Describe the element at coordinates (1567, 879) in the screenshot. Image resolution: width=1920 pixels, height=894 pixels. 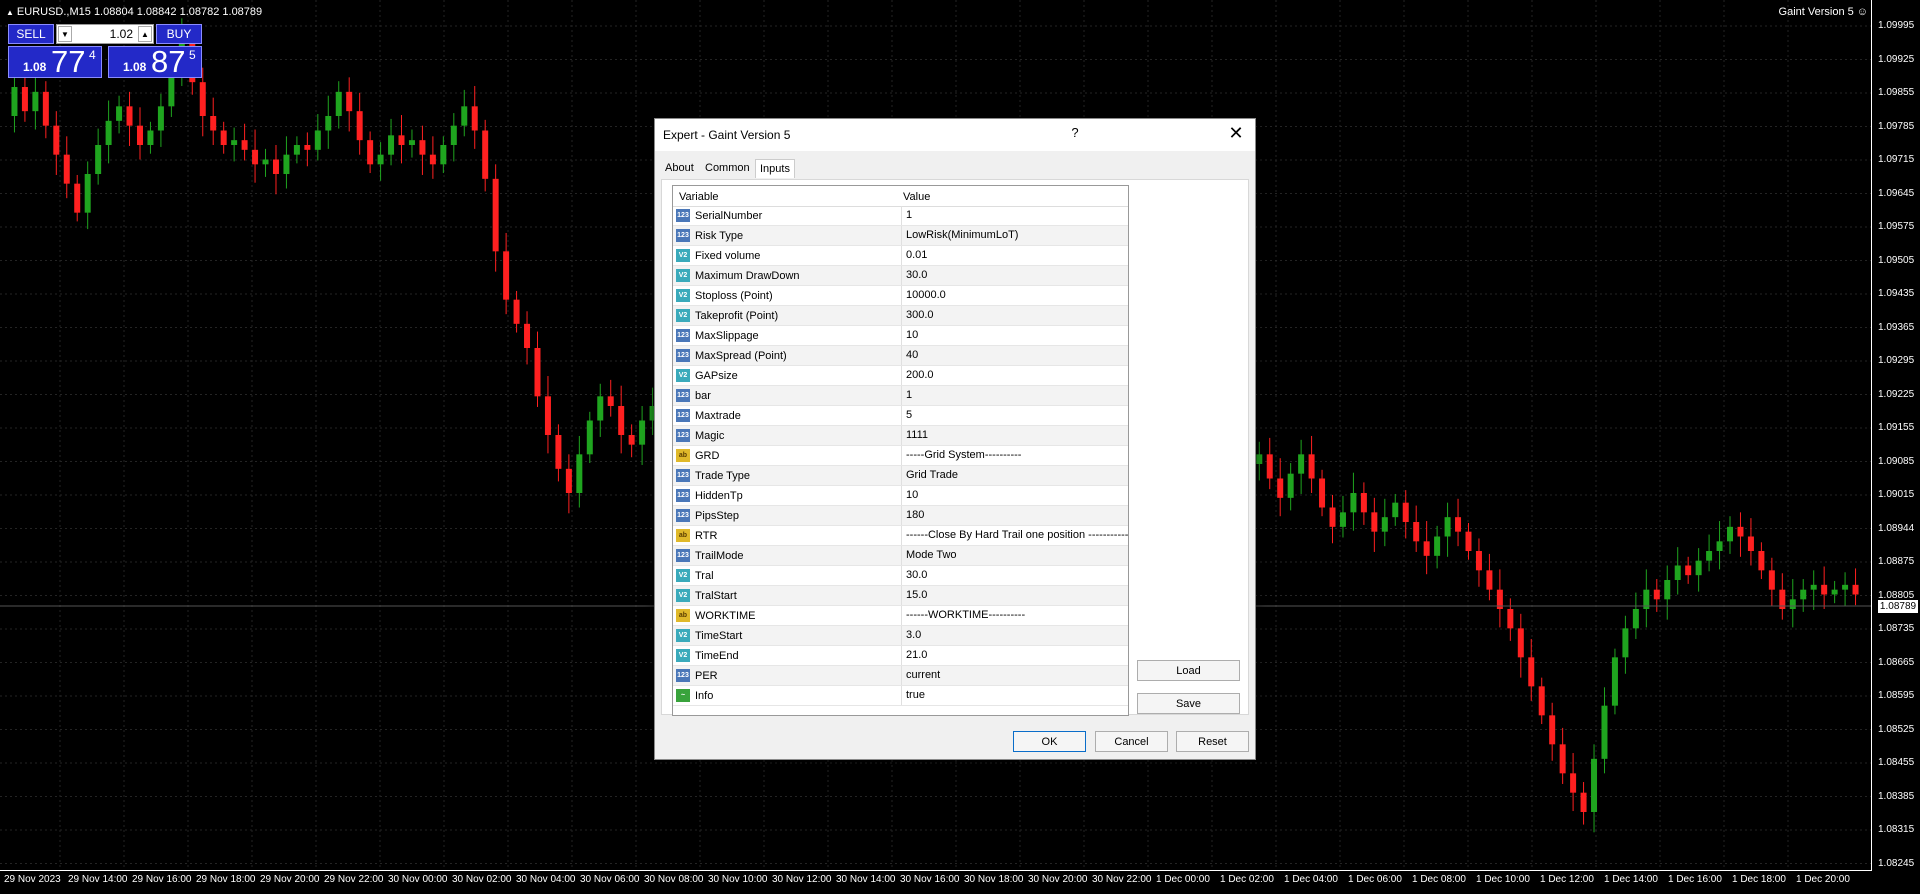
I see `time-tick-label: 1 Dec 12:00` at that location.